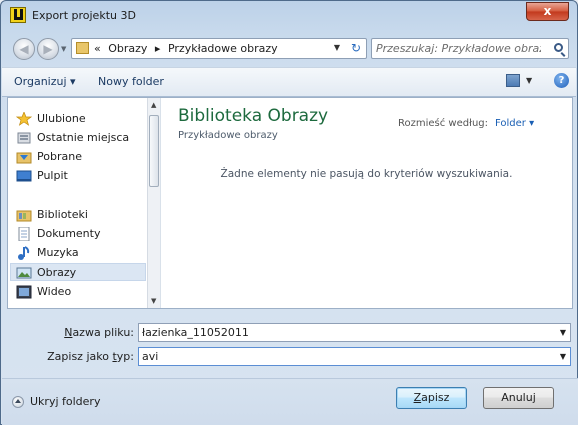  I want to click on recent-places-icon, so click(24, 138).